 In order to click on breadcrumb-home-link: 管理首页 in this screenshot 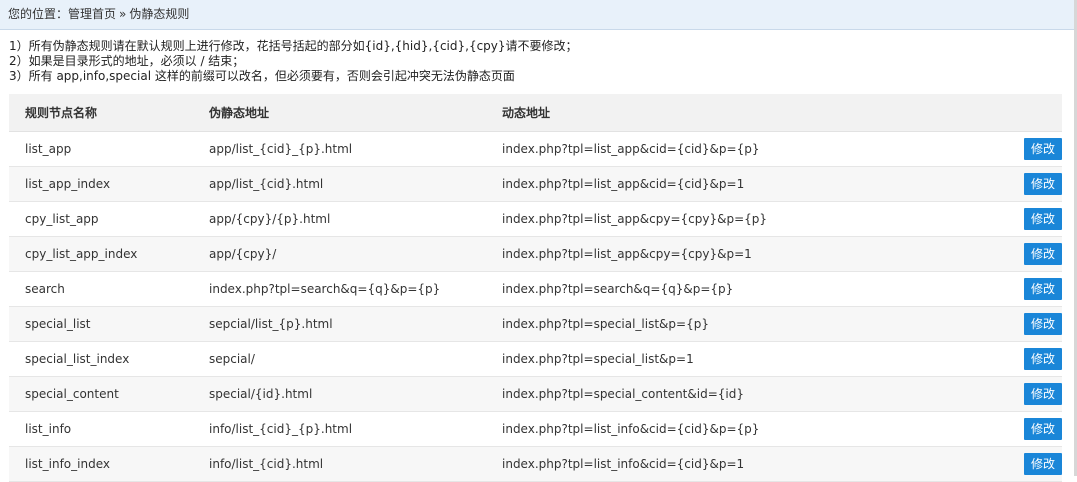, I will do `click(92, 14)`.